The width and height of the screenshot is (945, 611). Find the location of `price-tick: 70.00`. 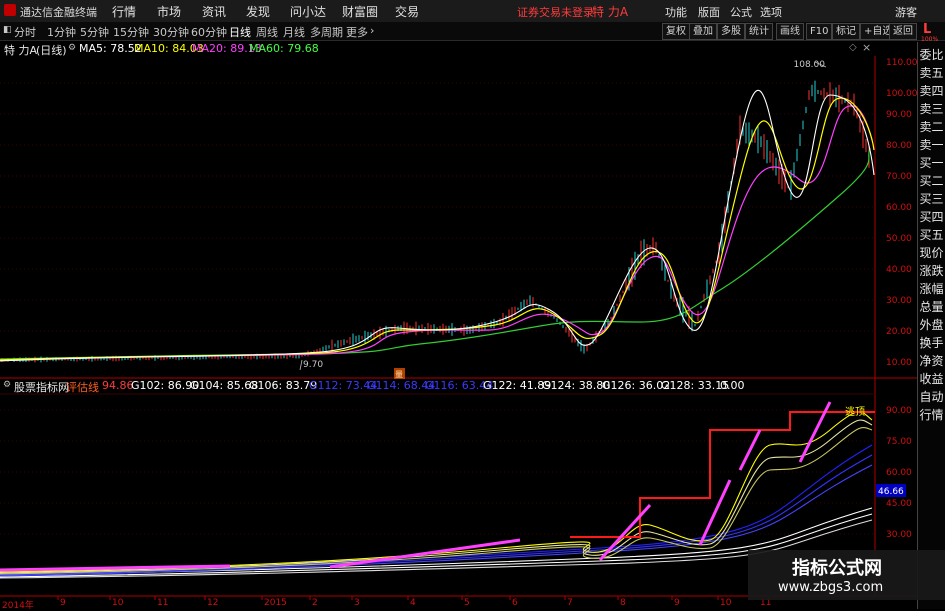

price-tick: 70.00 is located at coordinates (899, 177).